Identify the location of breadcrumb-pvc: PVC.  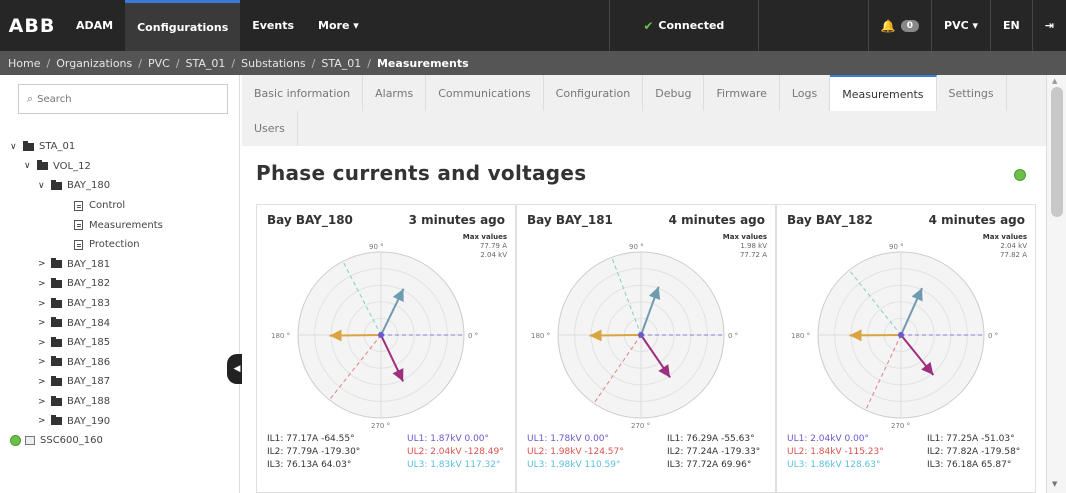
(159, 63).